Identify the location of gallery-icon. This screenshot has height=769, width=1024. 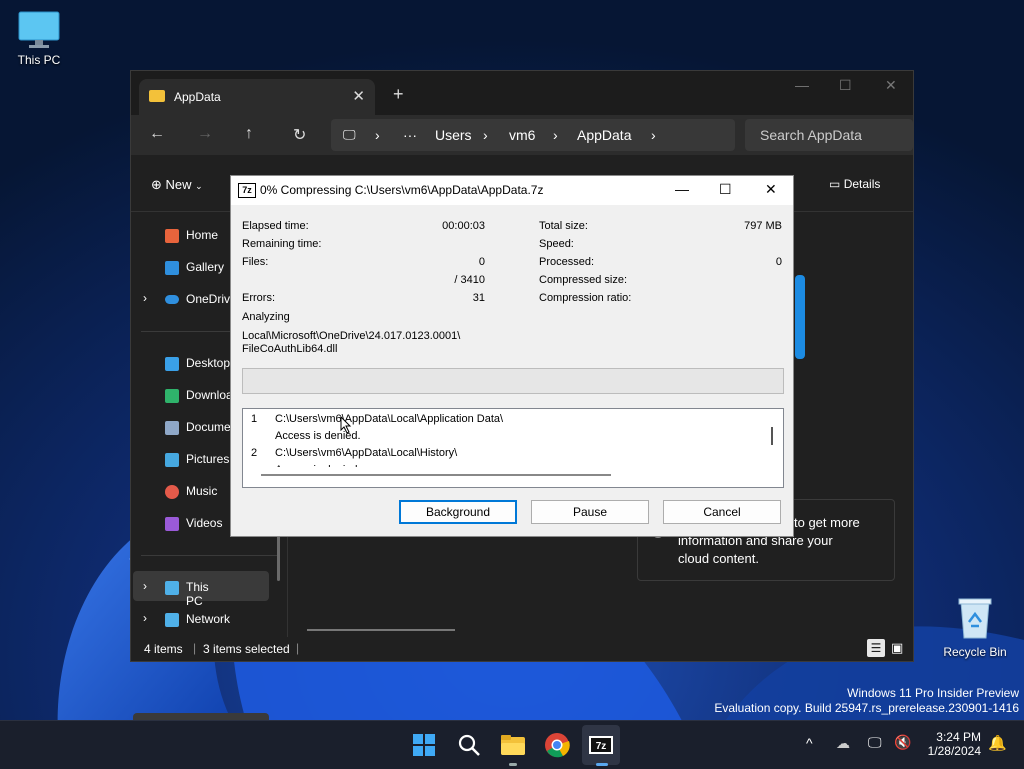
(172, 268).